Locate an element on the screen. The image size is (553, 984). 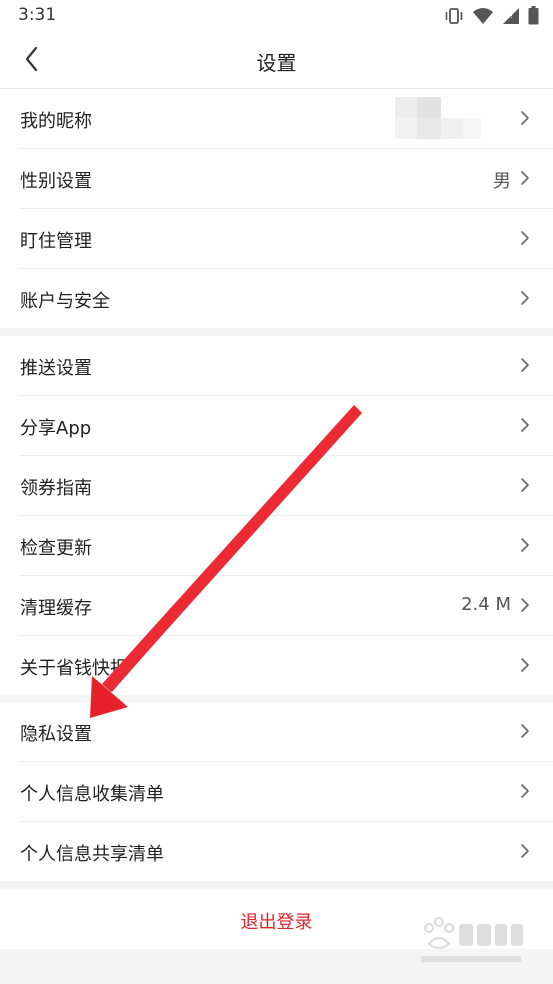
row-label: 关于省钱快报 is located at coordinates (74, 668).